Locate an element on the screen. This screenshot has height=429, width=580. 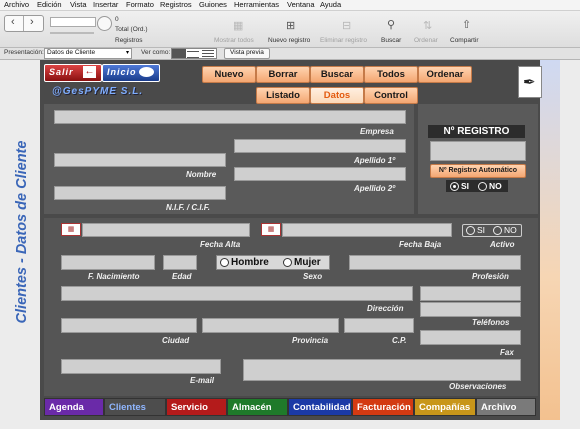
nuevo-registro-button: Nuevo registro is located at coordinates (289, 40).